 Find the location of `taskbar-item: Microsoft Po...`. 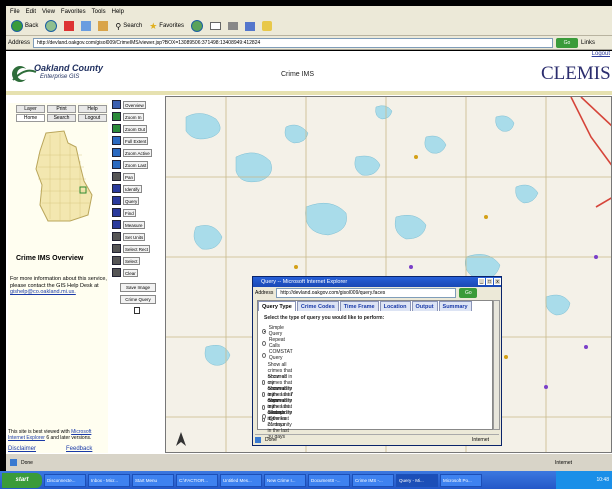

taskbar-item: Microsoft Po... is located at coordinates (461, 480).